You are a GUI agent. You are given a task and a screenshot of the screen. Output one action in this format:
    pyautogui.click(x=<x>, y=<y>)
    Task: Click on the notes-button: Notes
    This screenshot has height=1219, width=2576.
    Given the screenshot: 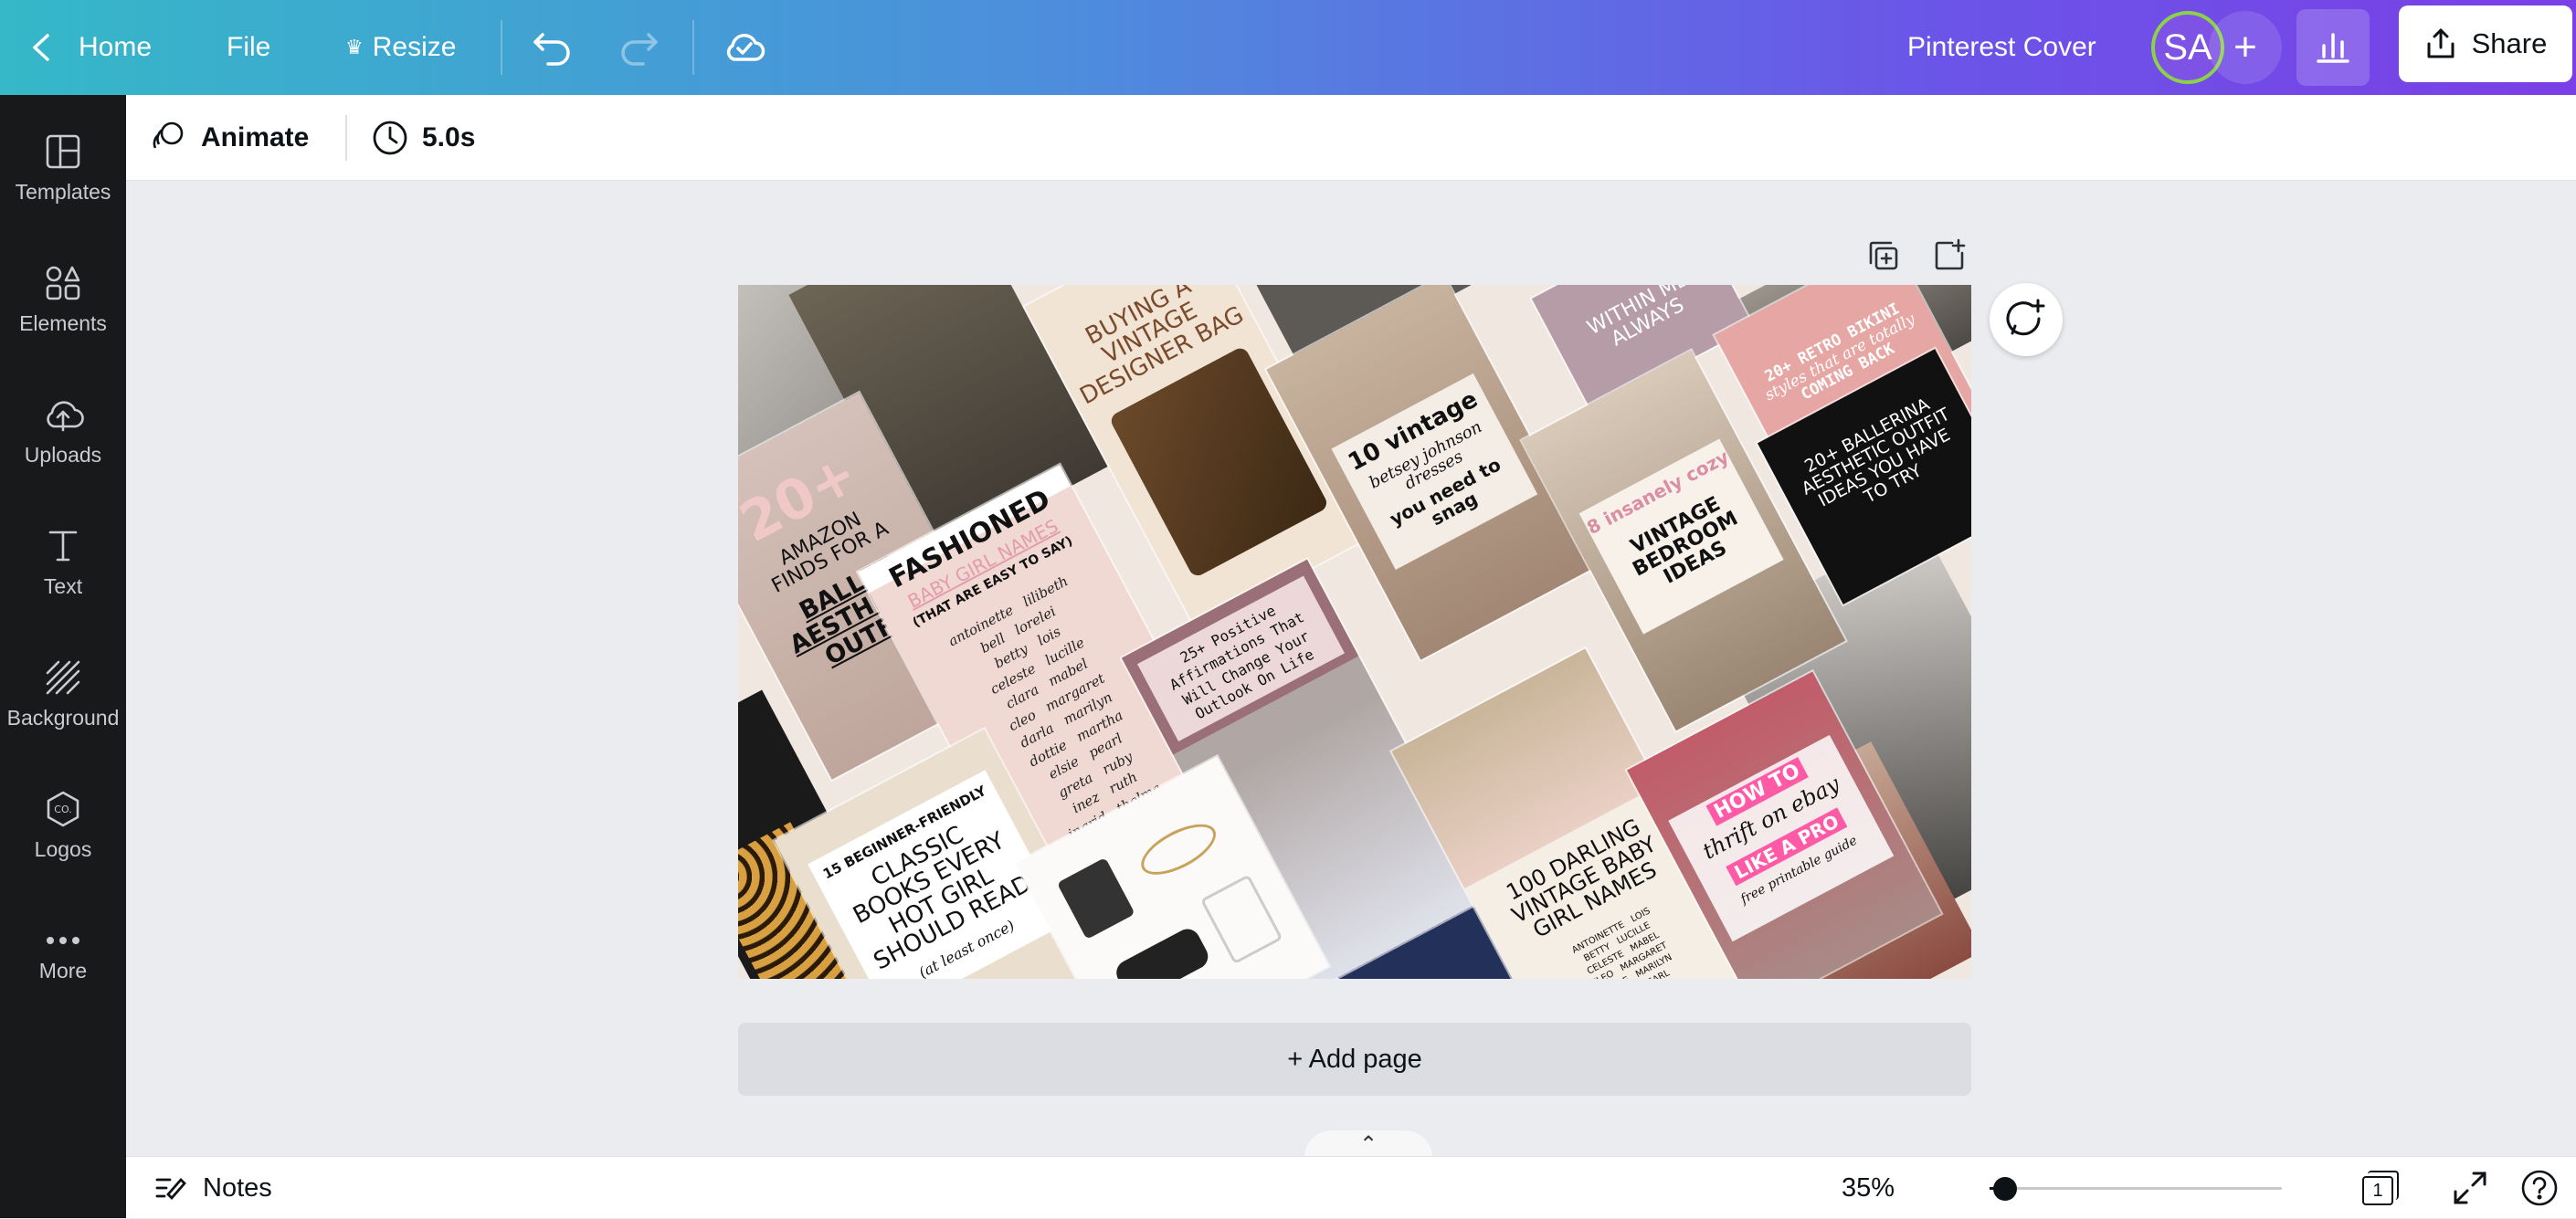 What is the action you would take?
    pyautogui.click(x=212, y=1188)
    